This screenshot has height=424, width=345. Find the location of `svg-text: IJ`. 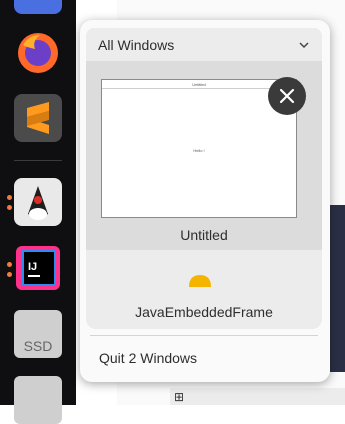

svg-text: IJ is located at coordinates (32, 267).